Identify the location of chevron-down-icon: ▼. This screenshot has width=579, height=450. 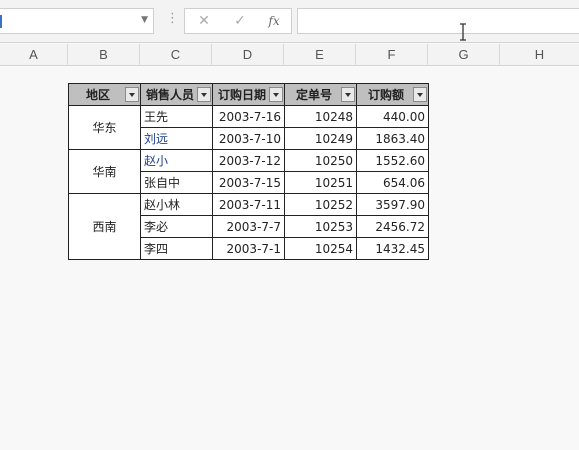
(144, 20).